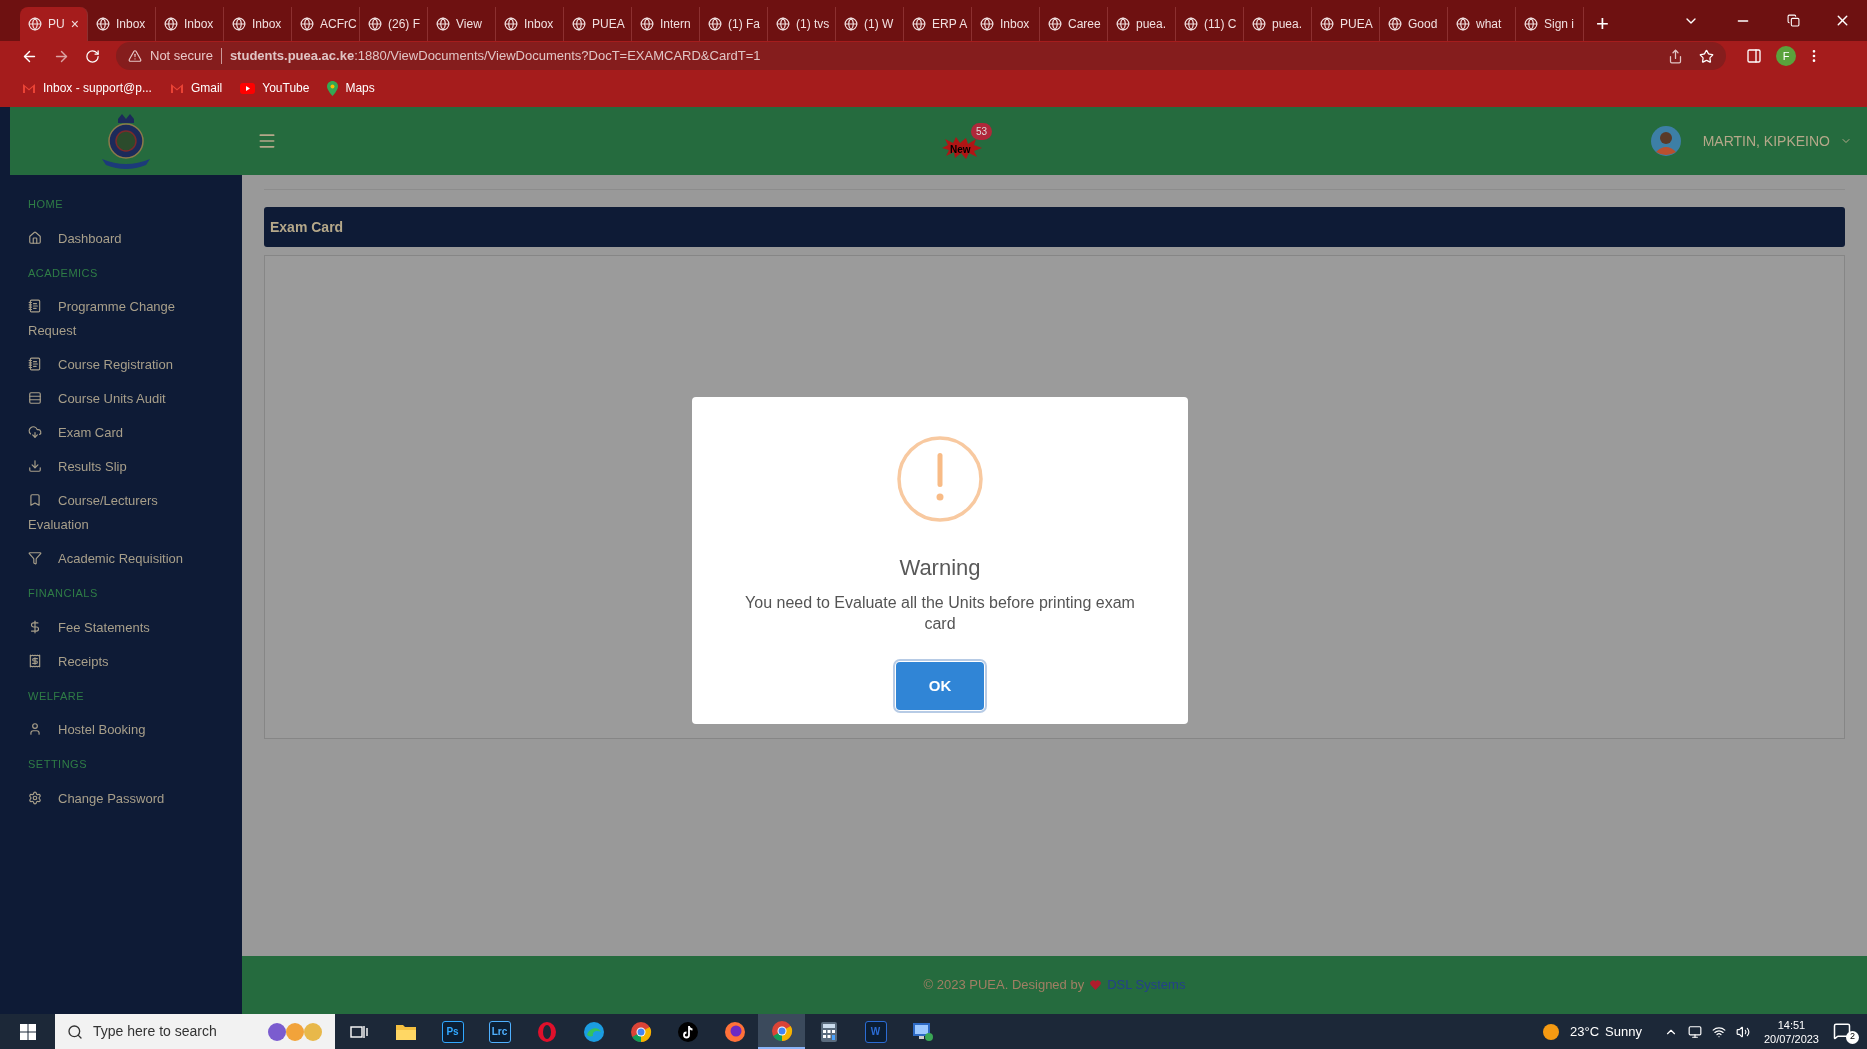 Image resolution: width=1867 pixels, height=1049 pixels. Describe the element at coordinates (135, 56) in the screenshot. I see `warning-icon` at that location.